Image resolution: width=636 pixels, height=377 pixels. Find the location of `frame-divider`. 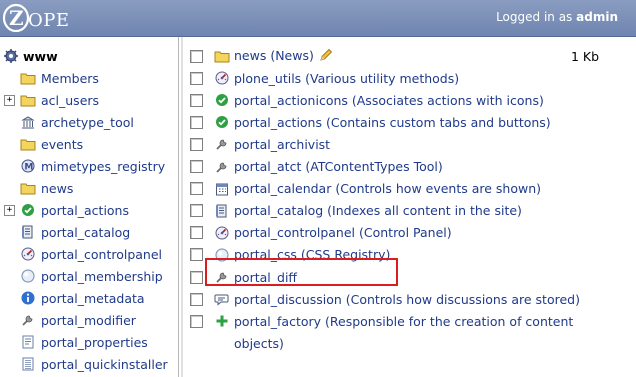

frame-divider is located at coordinates (182, 207).